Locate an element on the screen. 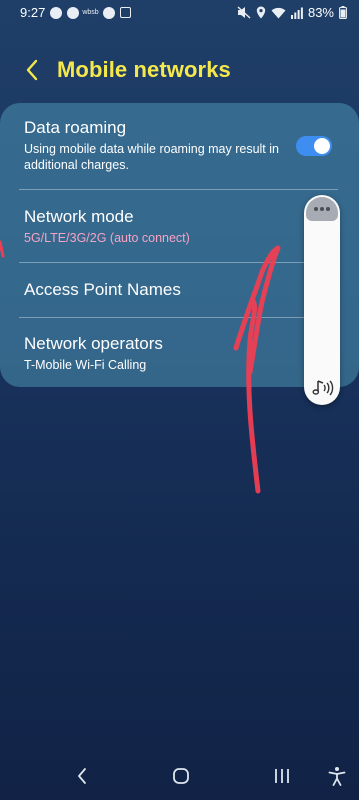  image-icon is located at coordinates (125, 12).